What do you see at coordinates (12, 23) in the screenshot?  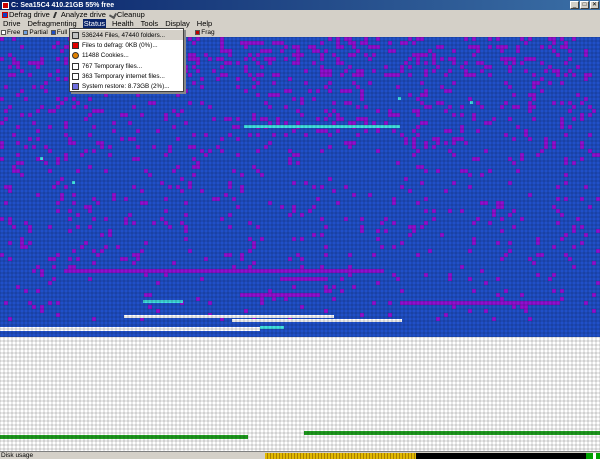 I see `menu-drive: Drive` at bounding box center [12, 23].